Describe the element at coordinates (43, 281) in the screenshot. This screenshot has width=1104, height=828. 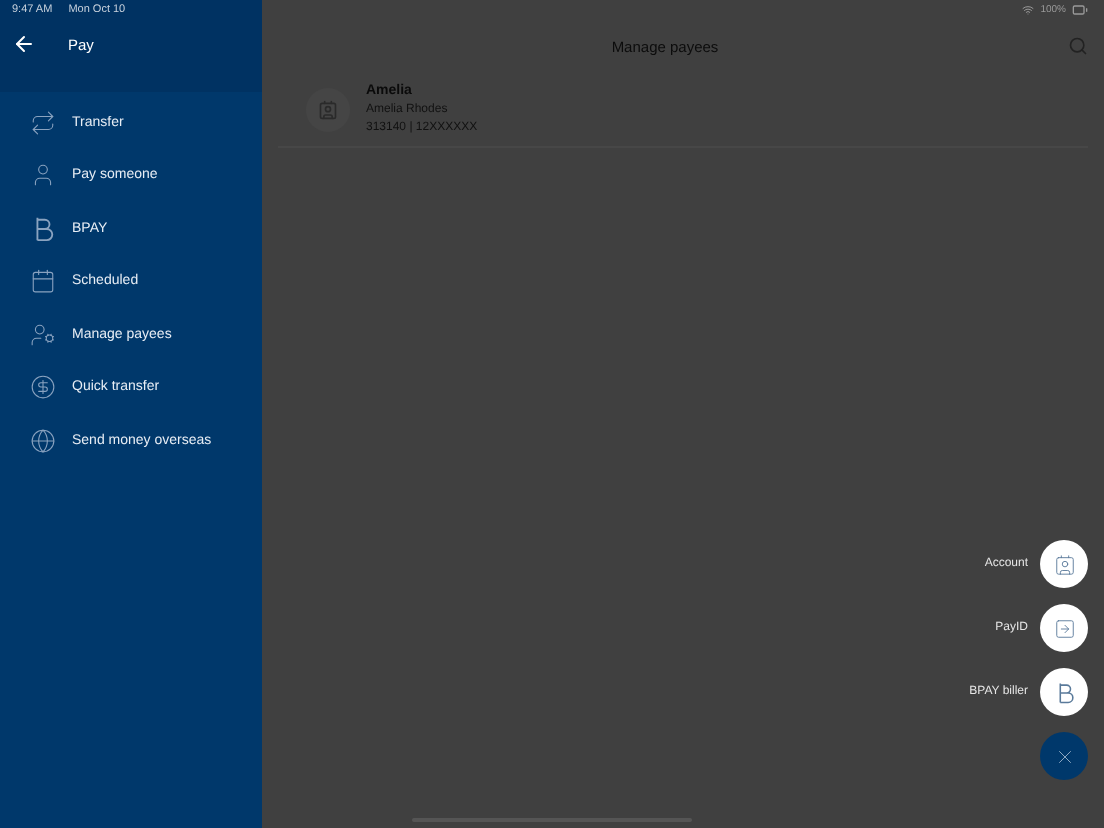
I see `calendar-icon` at that location.